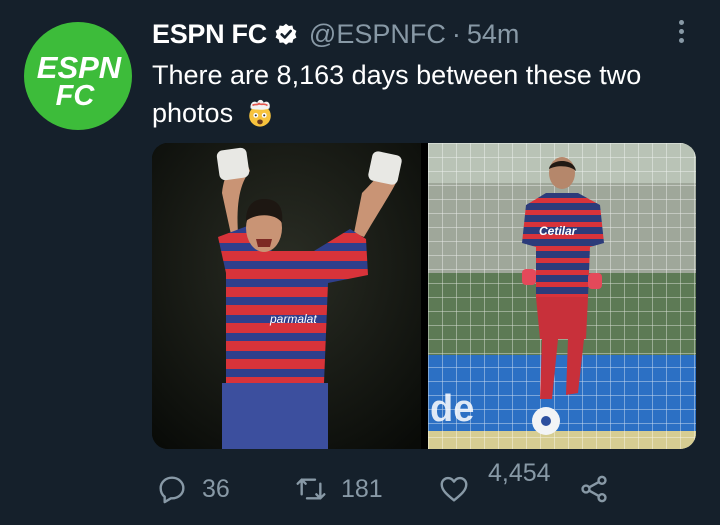  I want to click on like-button: 4,454, so click(494, 482).